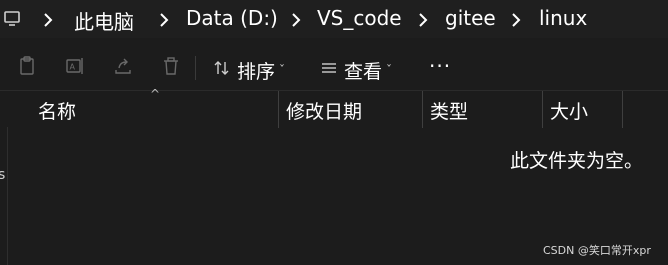 The image size is (668, 265). I want to click on column-header-size: 大小, so click(569, 110).